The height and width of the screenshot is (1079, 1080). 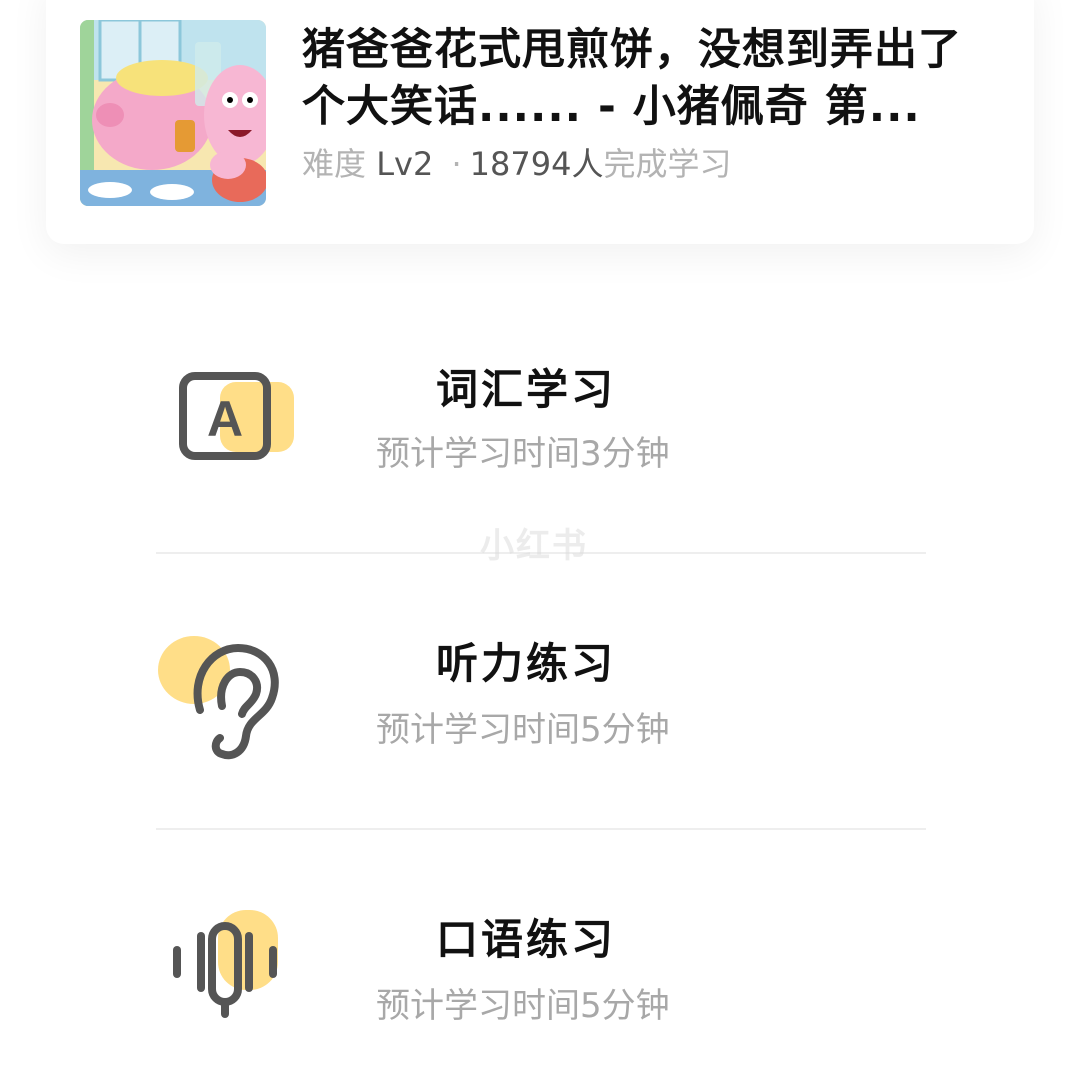 What do you see at coordinates (173, 113) in the screenshot?
I see `lesson-thumbnail` at bounding box center [173, 113].